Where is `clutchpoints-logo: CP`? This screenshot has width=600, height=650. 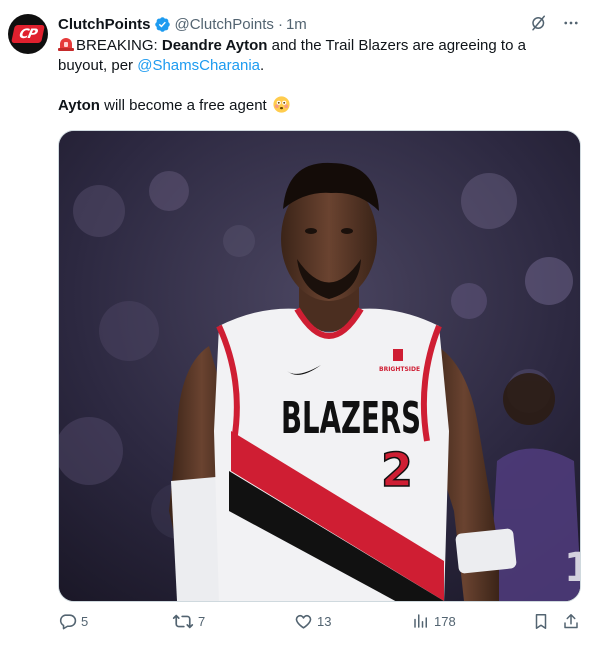
clutchpoints-logo: CP is located at coordinates (28, 34).